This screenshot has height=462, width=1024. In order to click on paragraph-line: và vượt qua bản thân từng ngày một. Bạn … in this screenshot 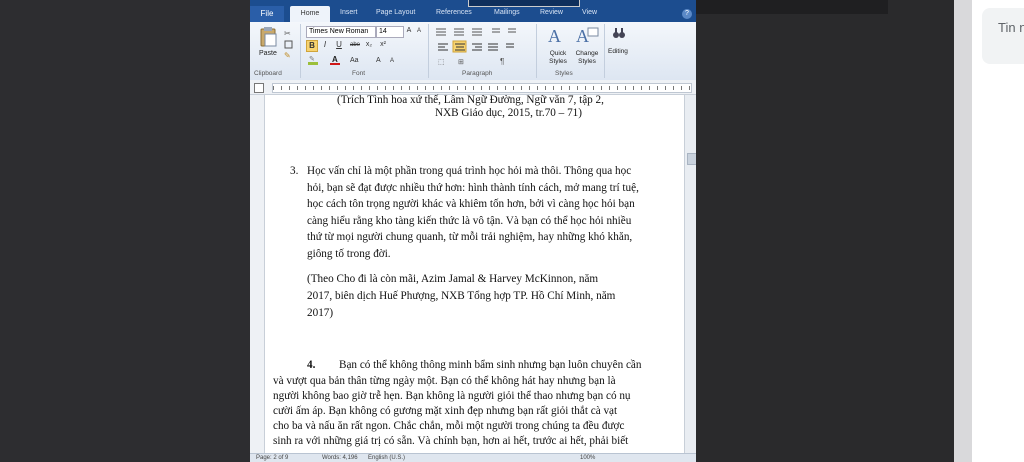, I will do `click(444, 381)`.